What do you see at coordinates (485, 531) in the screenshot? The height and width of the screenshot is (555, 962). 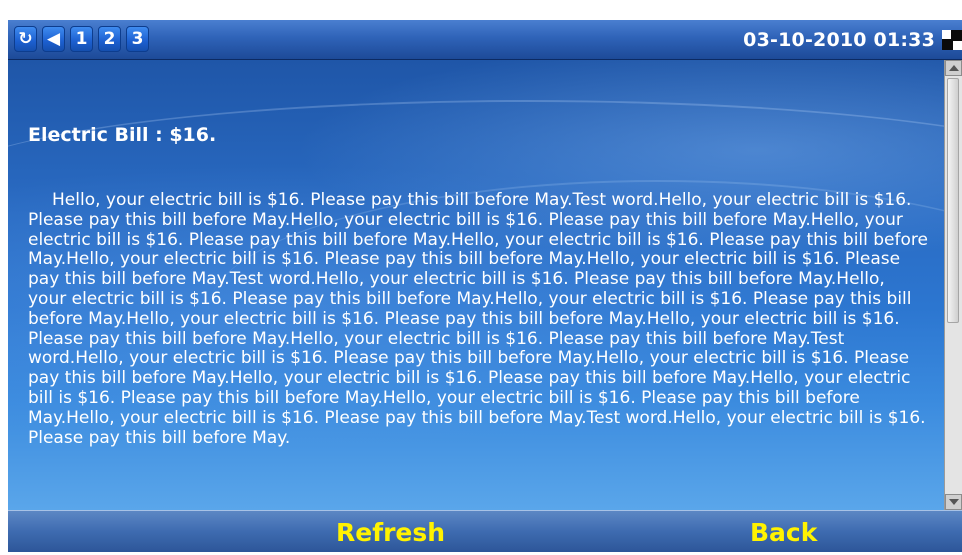 I see `softkey-bar: Refresh Back` at bounding box center [485, 531].